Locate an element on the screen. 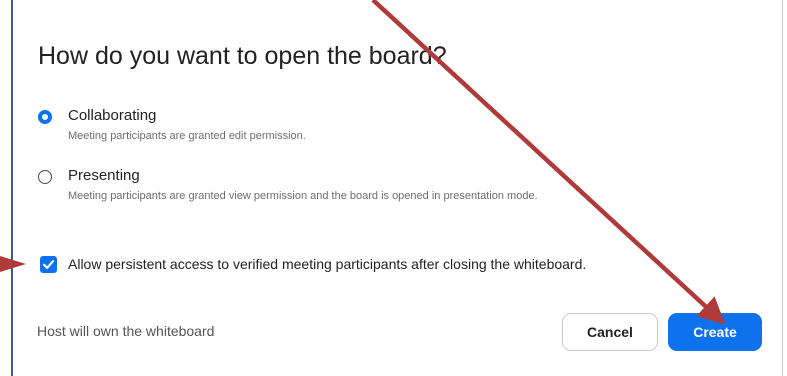 The width and height of the screenshot is (787, 376). left-divider is located at coordinates (12, 188).